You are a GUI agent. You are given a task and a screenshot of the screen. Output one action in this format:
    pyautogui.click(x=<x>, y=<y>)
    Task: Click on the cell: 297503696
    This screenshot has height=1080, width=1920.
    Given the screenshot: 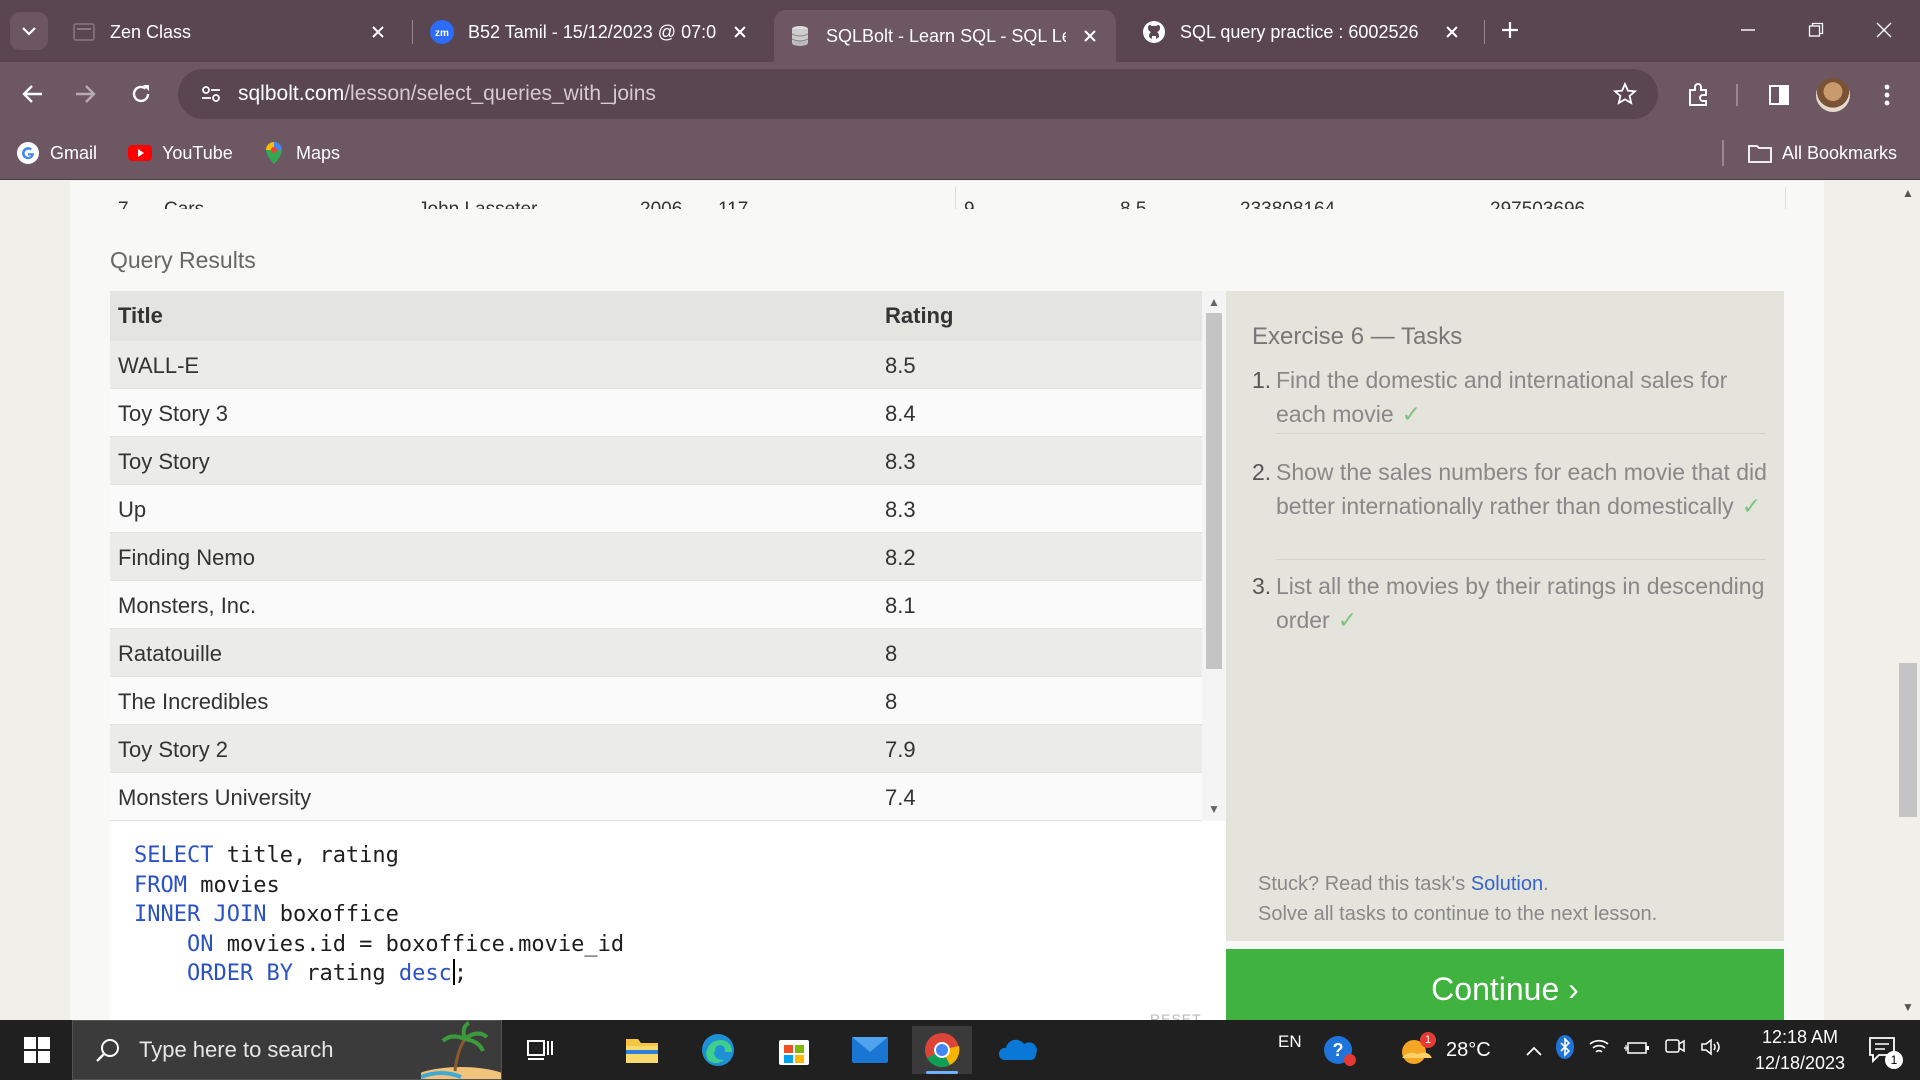 What is the action you would take?
    pyautogui.click(x=1537, y=204)
    